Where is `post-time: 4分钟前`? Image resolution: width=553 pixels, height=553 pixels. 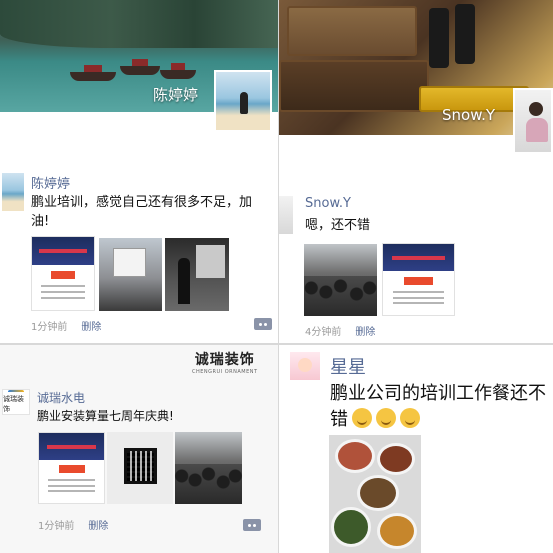
post-time: 4分钟前 is located at coordinates (323, 332).